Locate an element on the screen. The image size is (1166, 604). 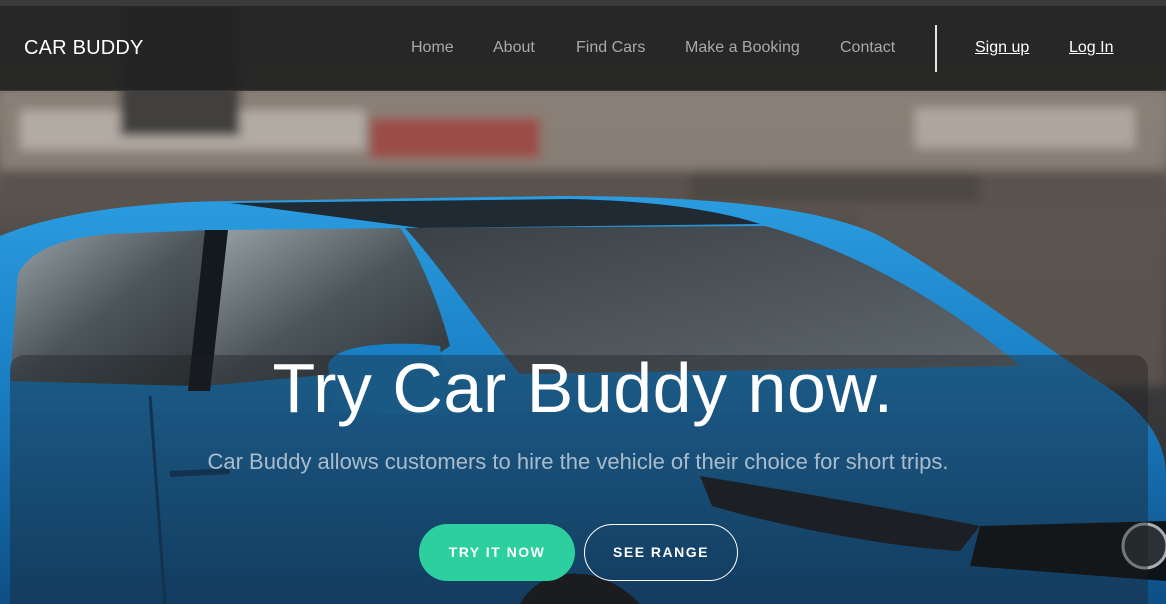
nav-home-link: Home is located at coordinates (432, 48).